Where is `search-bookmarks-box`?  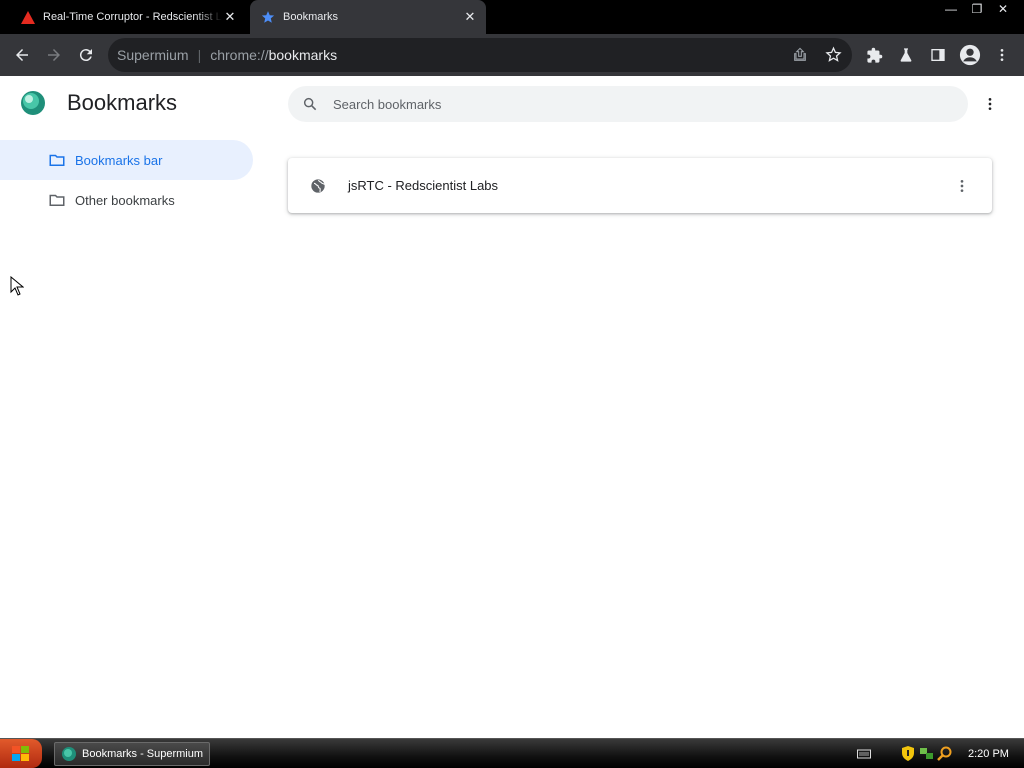
search-bookmarks-box is located at coordinates (628, 104).